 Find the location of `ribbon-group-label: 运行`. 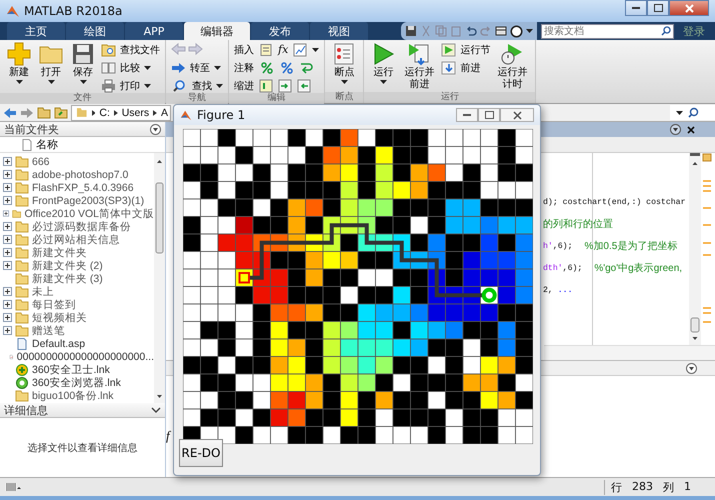

ribbon-group-label: 运行 is located at coordinates (450, 97).